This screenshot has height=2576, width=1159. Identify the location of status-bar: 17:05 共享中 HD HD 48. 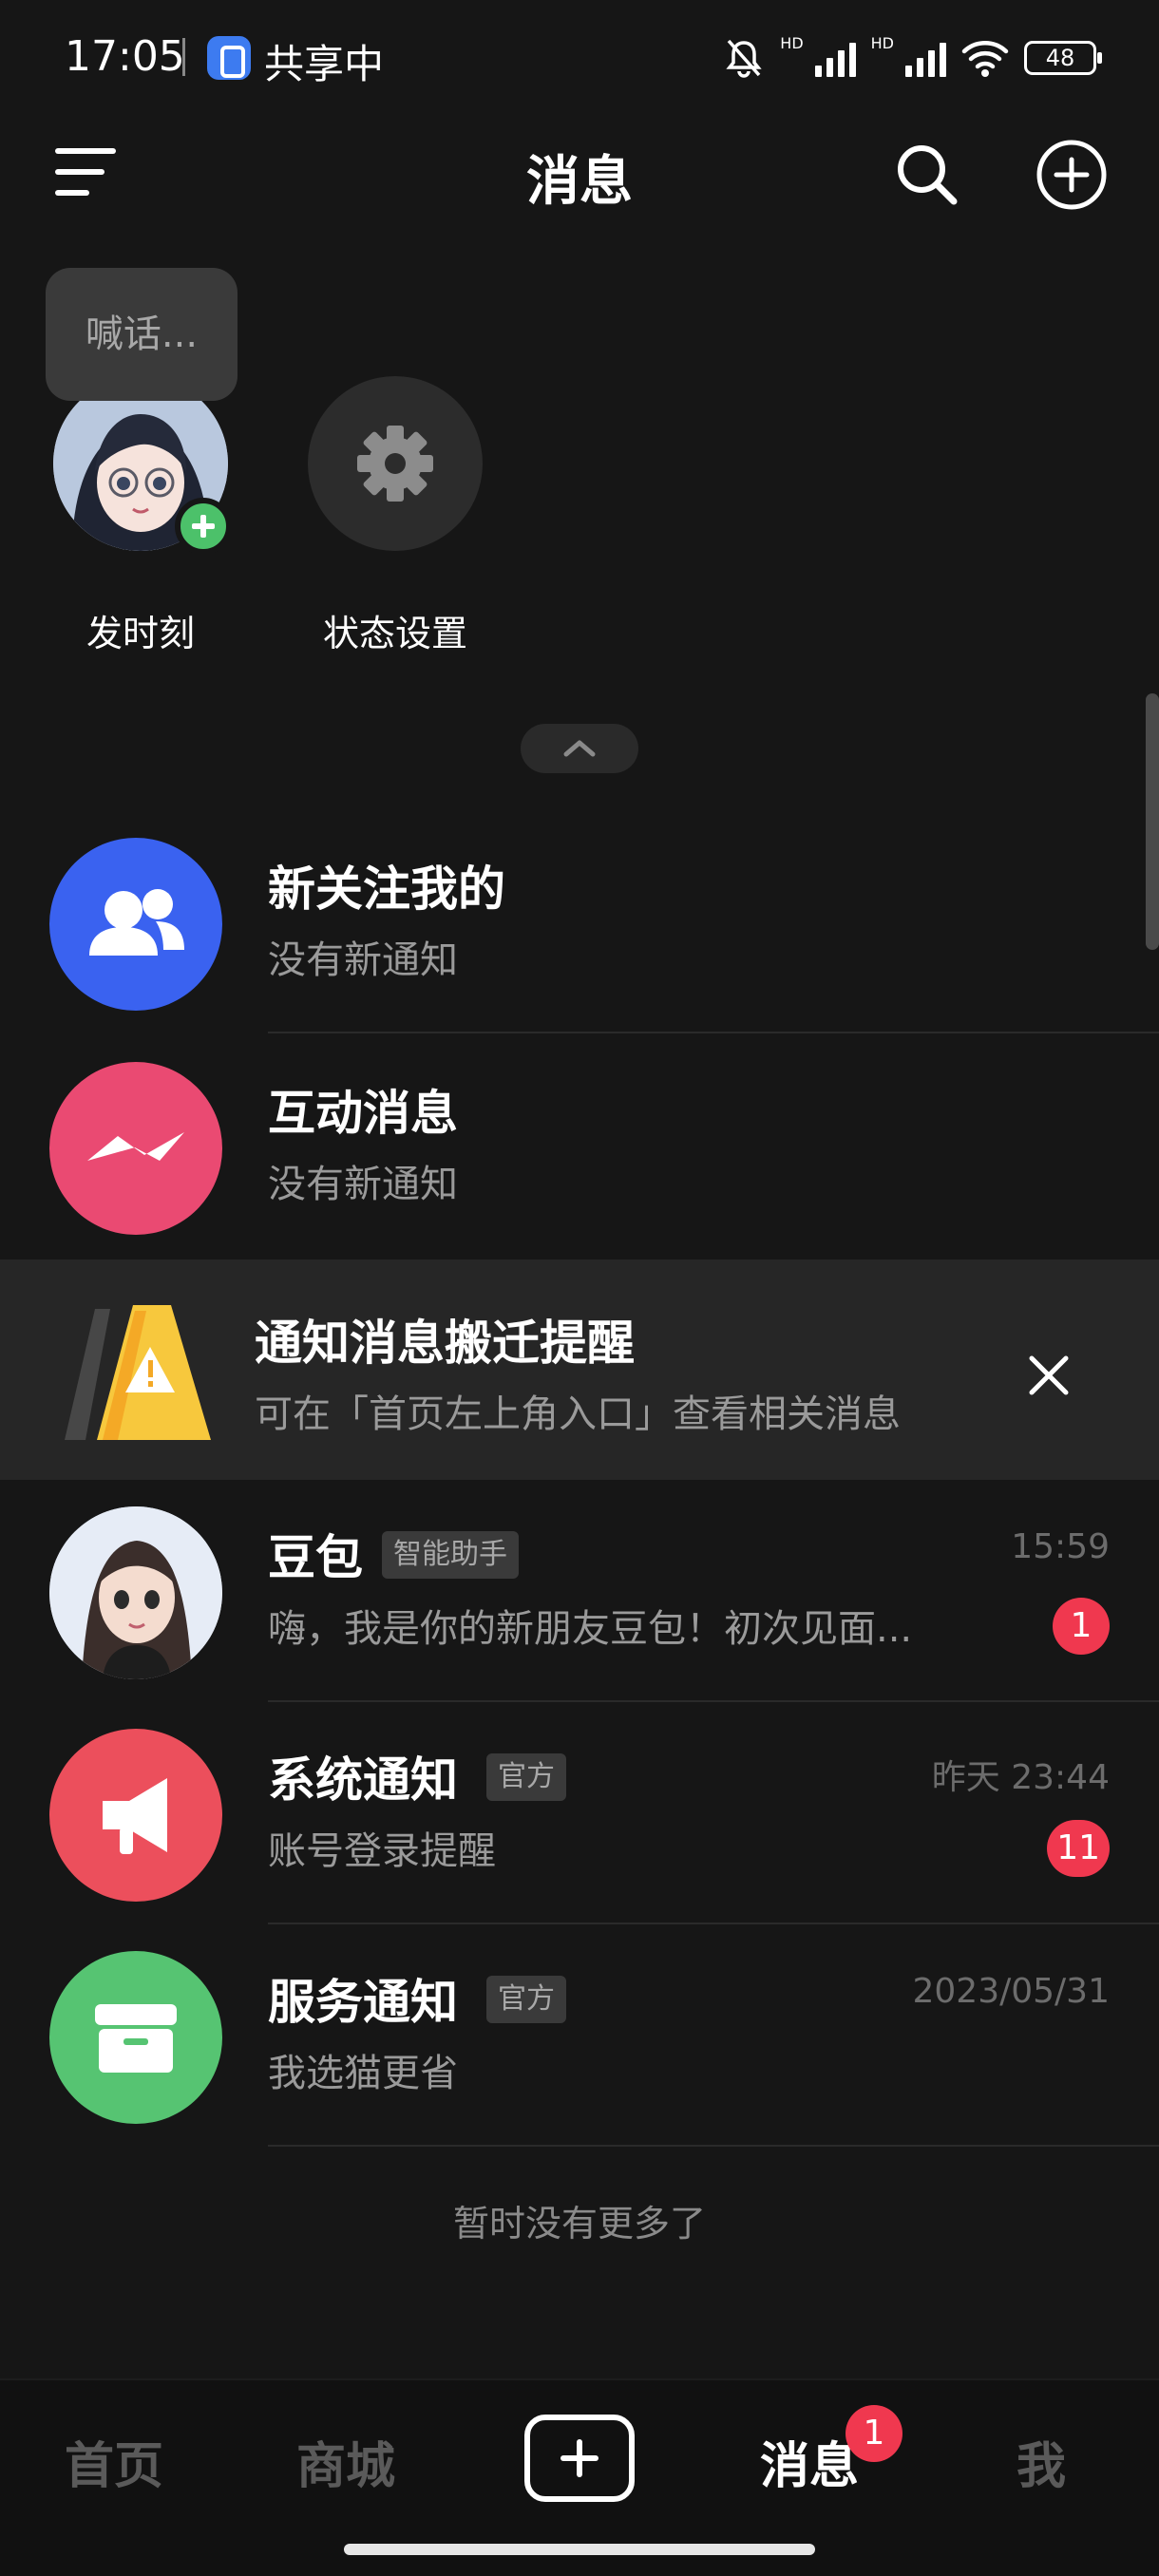
(579, 57).